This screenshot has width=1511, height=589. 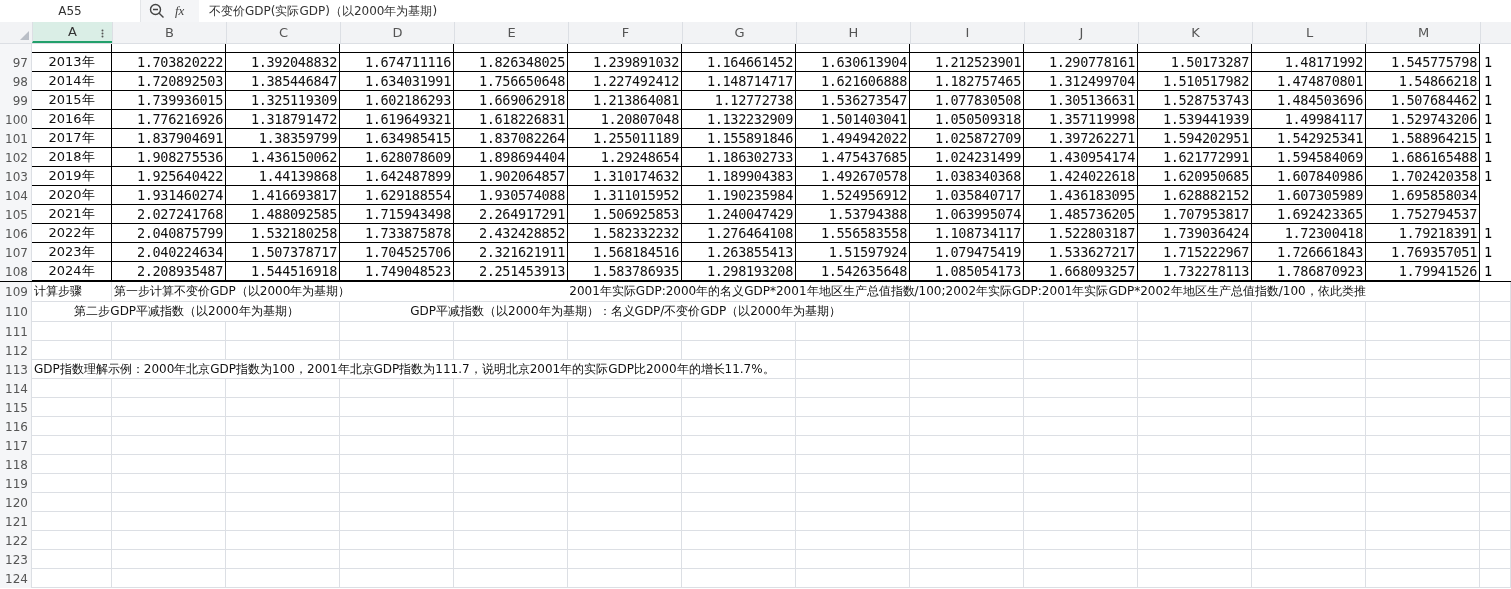 I want to click on row-number: 103, so click(x=16, y=176).